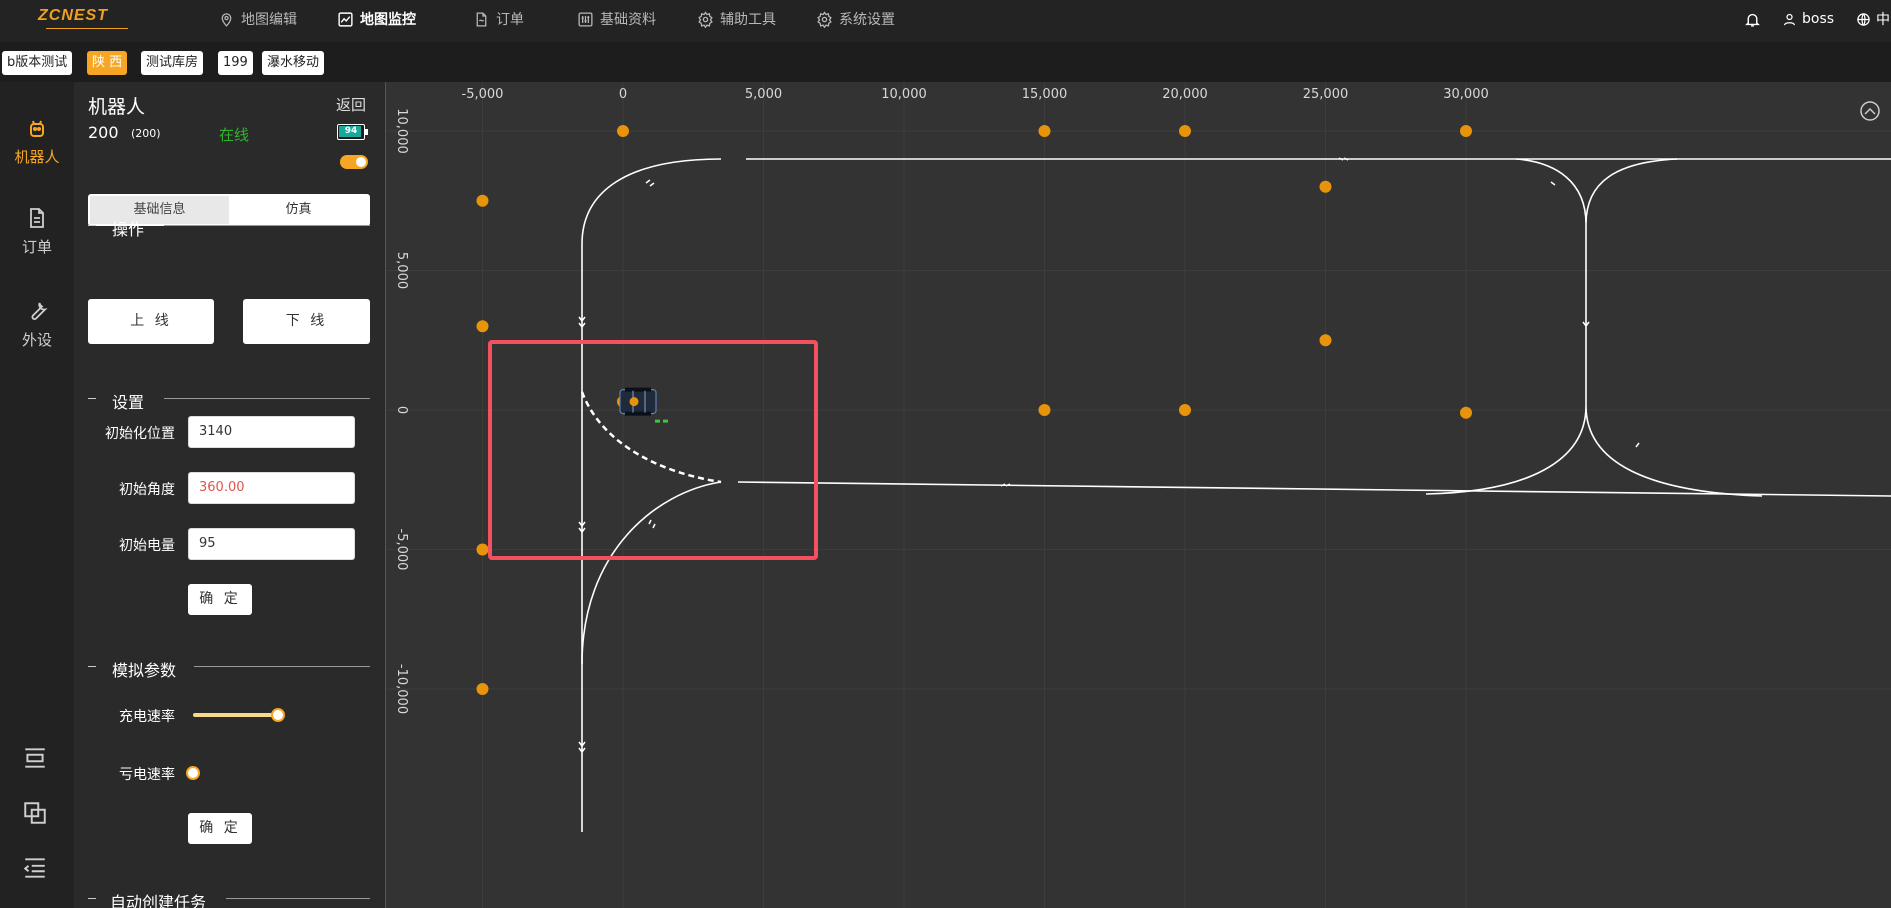 This screenshot has height=908, width=1891. Describe the element at coordinates (585, 19) in the screenshot. I see `sliders-icon` at that location.